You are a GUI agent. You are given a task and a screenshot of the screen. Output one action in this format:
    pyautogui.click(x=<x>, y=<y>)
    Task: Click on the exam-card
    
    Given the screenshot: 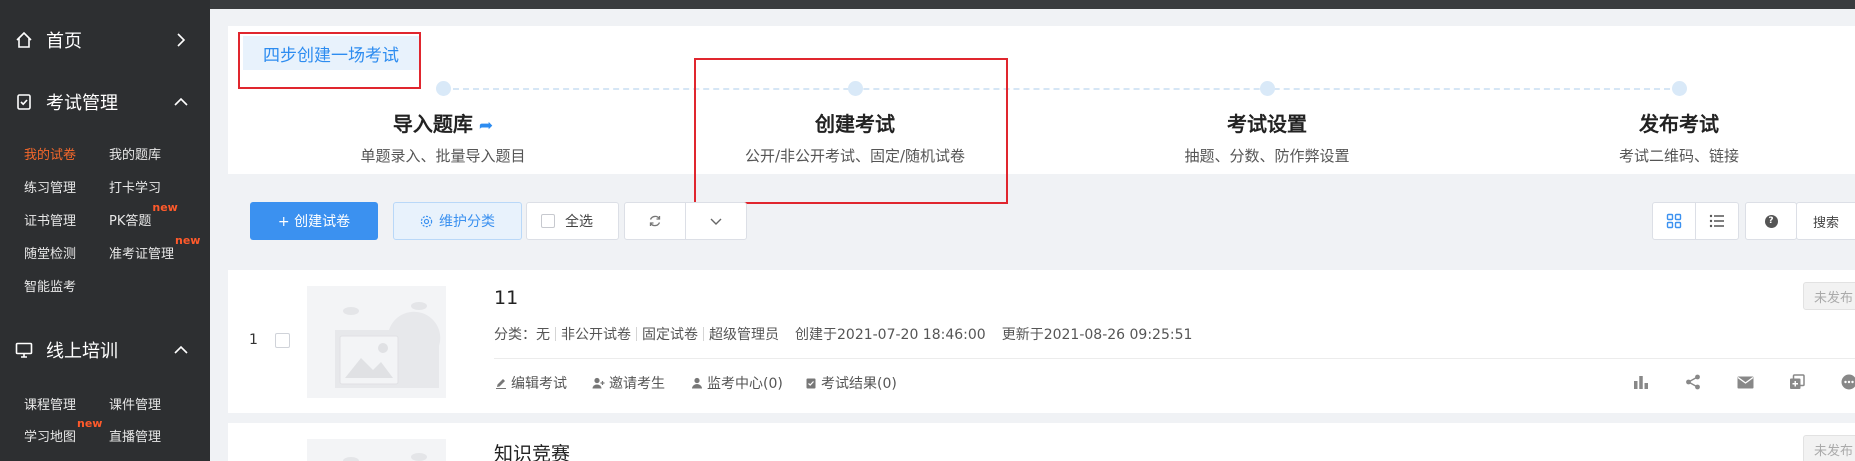 What is the action you would take?
    pyautogui.click(x=1041, y=442)
    